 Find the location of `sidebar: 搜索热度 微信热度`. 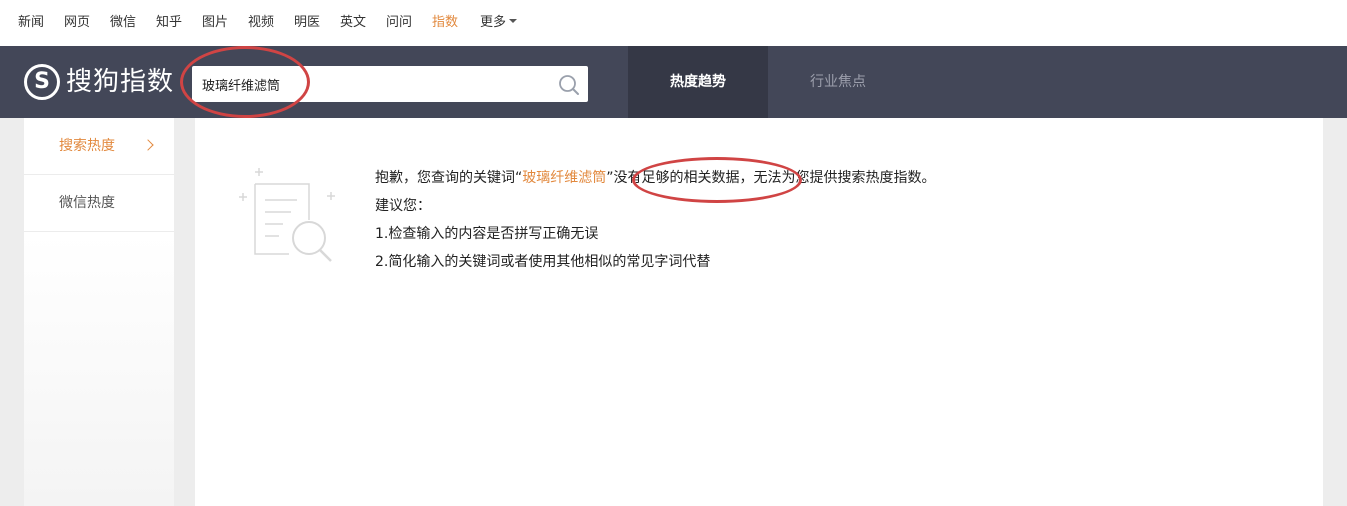

sidebar: 搜索热度 微信热度 is located at coordinates (99, 312).